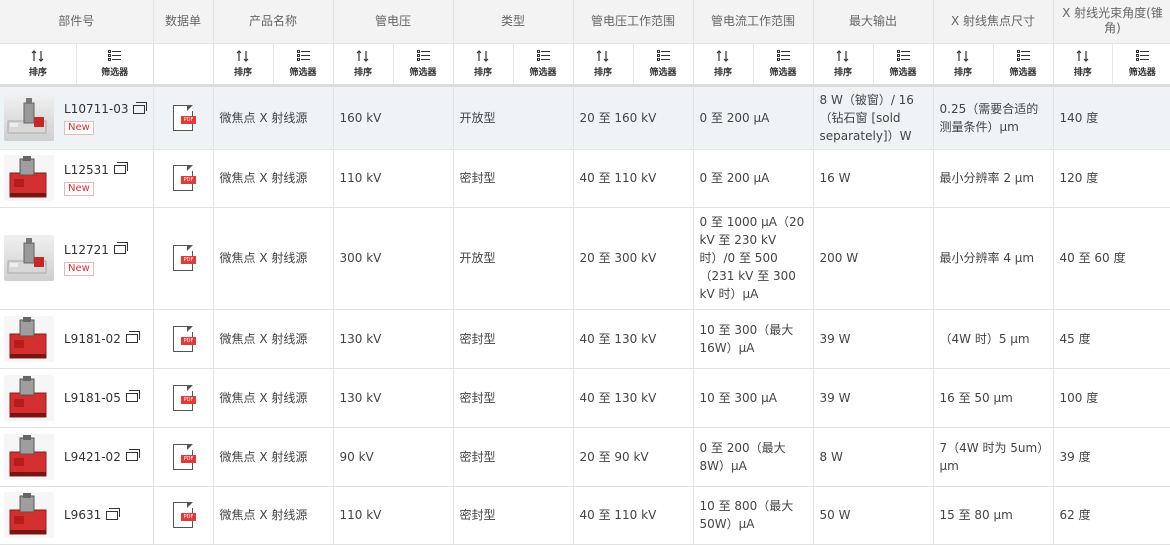 The height and width of the screenshot is (546, 1170). Describe the element at coordinates (1111, 21) in the screenshot. I see `col-header-angle: X 射线光束角度(锥角)` at that location.